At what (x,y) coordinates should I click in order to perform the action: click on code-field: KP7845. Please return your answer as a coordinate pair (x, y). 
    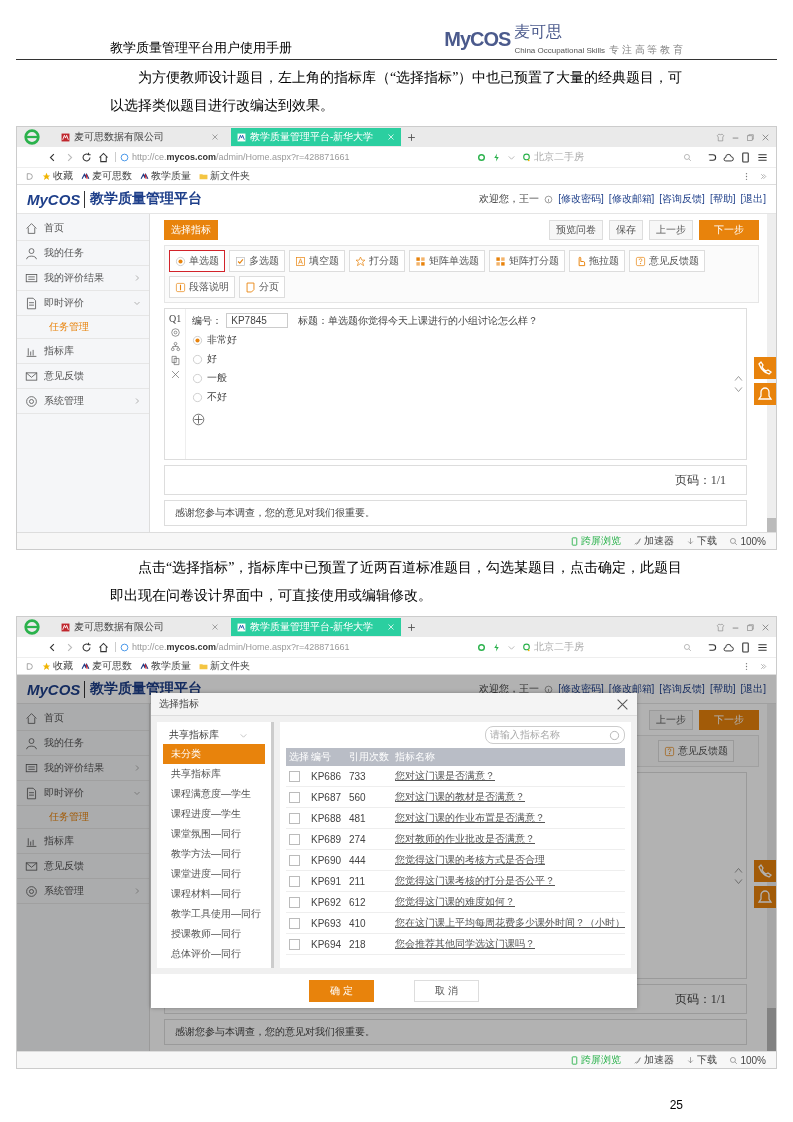
    Looking at the image, I should click on (257, 320).